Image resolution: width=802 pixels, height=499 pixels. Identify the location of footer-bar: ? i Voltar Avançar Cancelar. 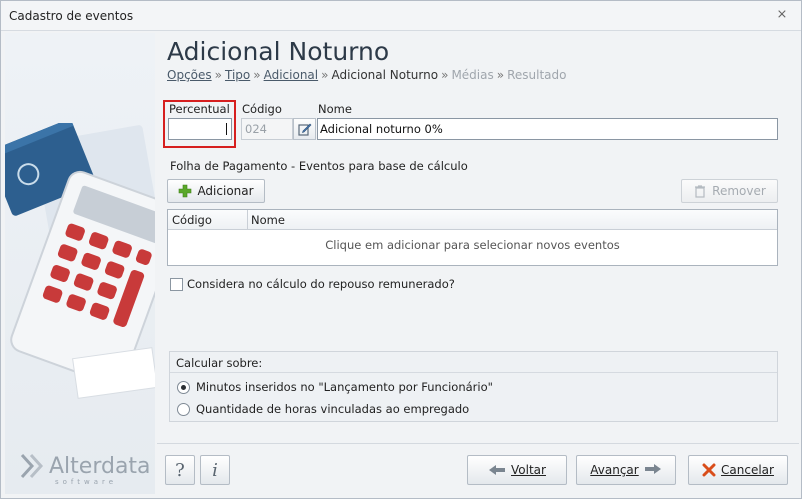
(478, 469).